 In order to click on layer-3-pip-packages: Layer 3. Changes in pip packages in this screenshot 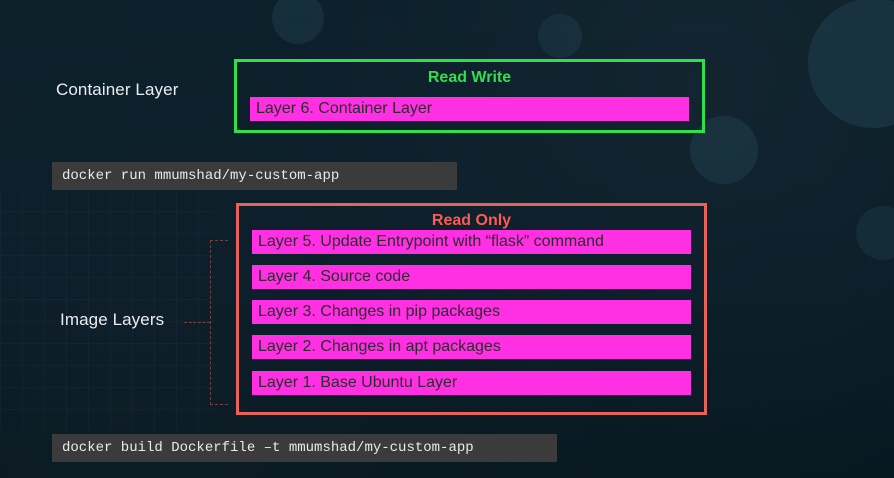, I will do `click(471, 312)`.